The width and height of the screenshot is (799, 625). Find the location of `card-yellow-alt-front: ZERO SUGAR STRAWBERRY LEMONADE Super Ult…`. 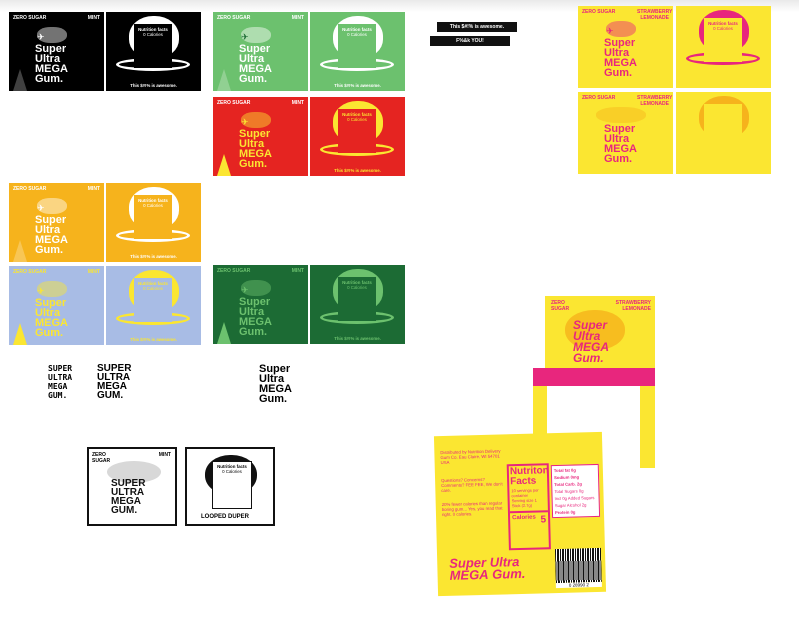

card-yellow-alt-front: ZERO SUGAR STRAWBERRY LEMONADE Super Ult… is located at coordinates (625, 133).